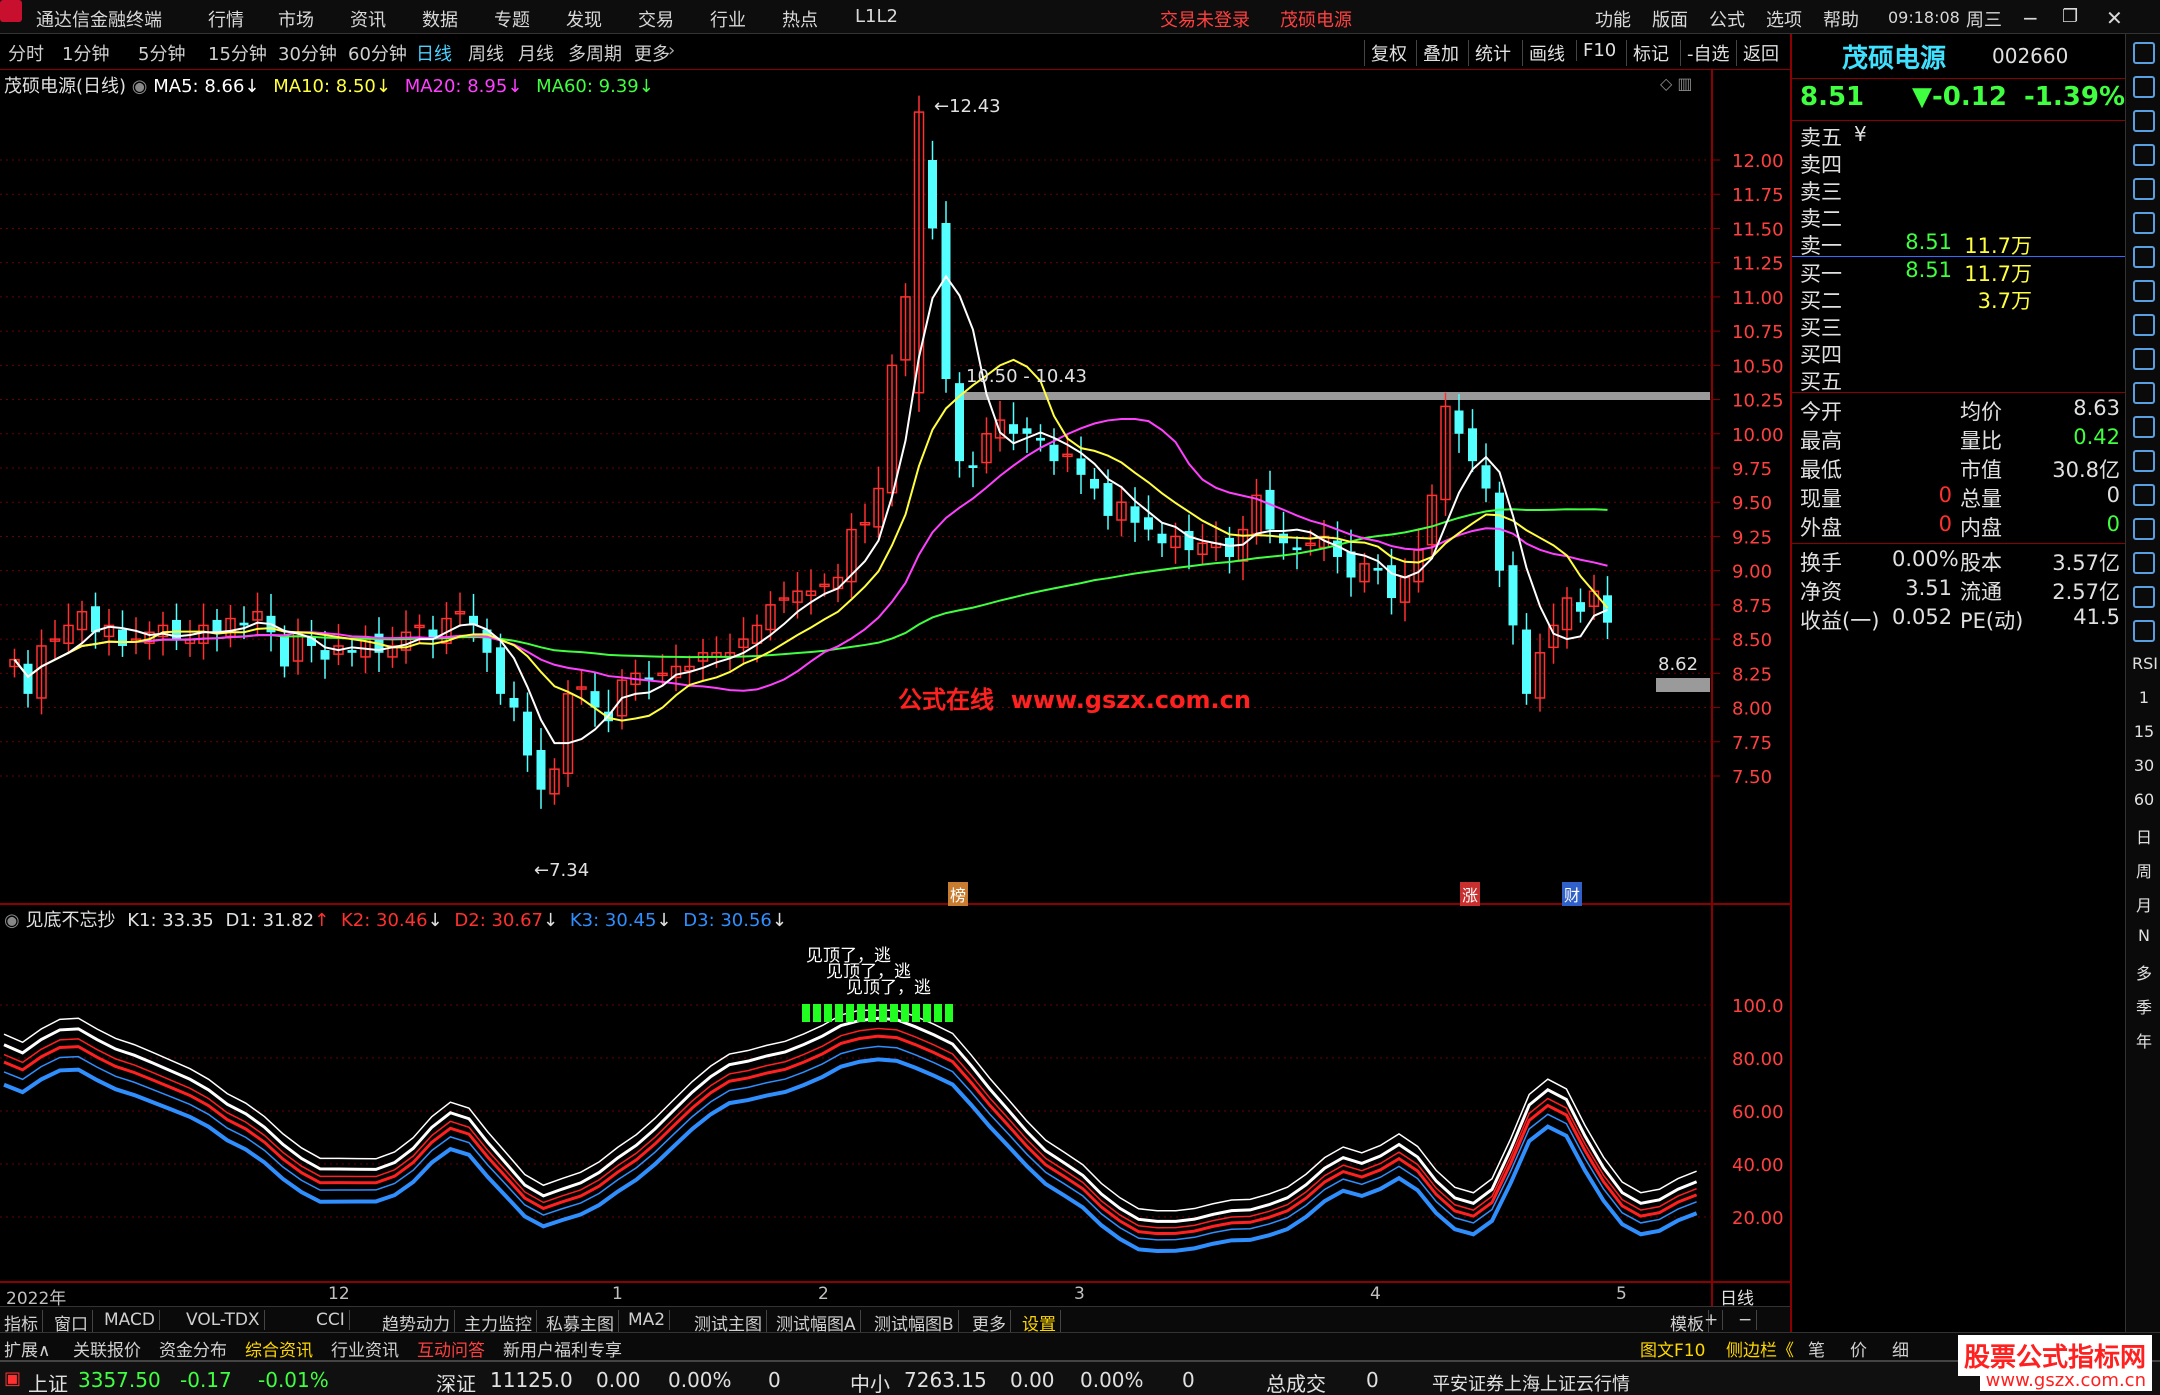 The width and height of the screenshot is (2160, 1395). Describe the element at coordinates (958, 894) in the screenshot. I see `event-mark-bang: 榜` at that location.